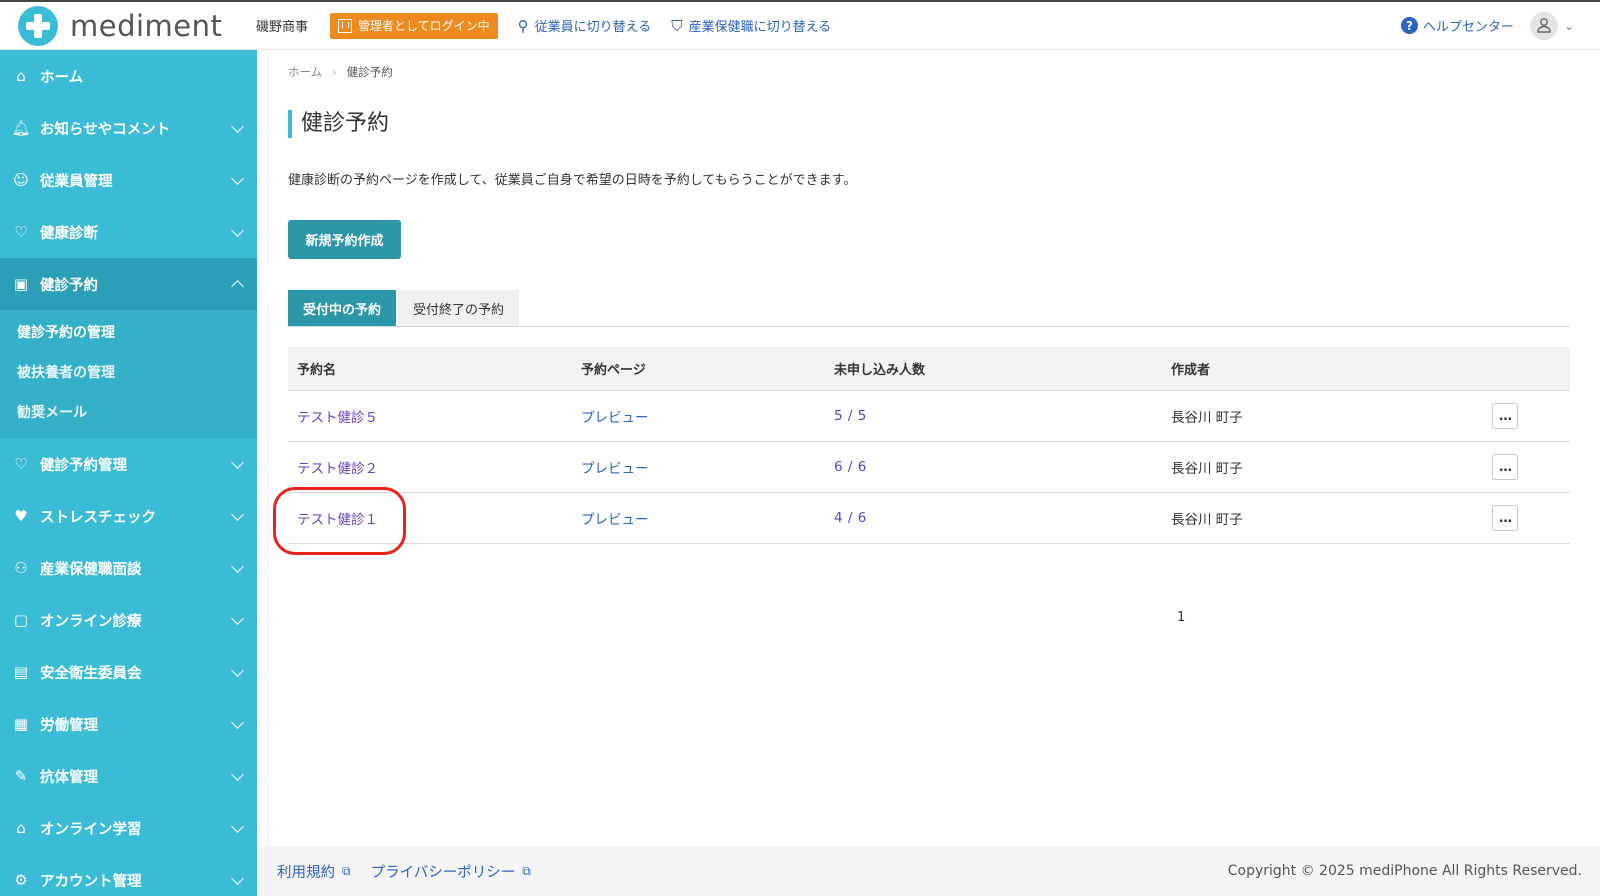  I want to click on terms-link: 利用規約 ⧉, so click(314, 871).